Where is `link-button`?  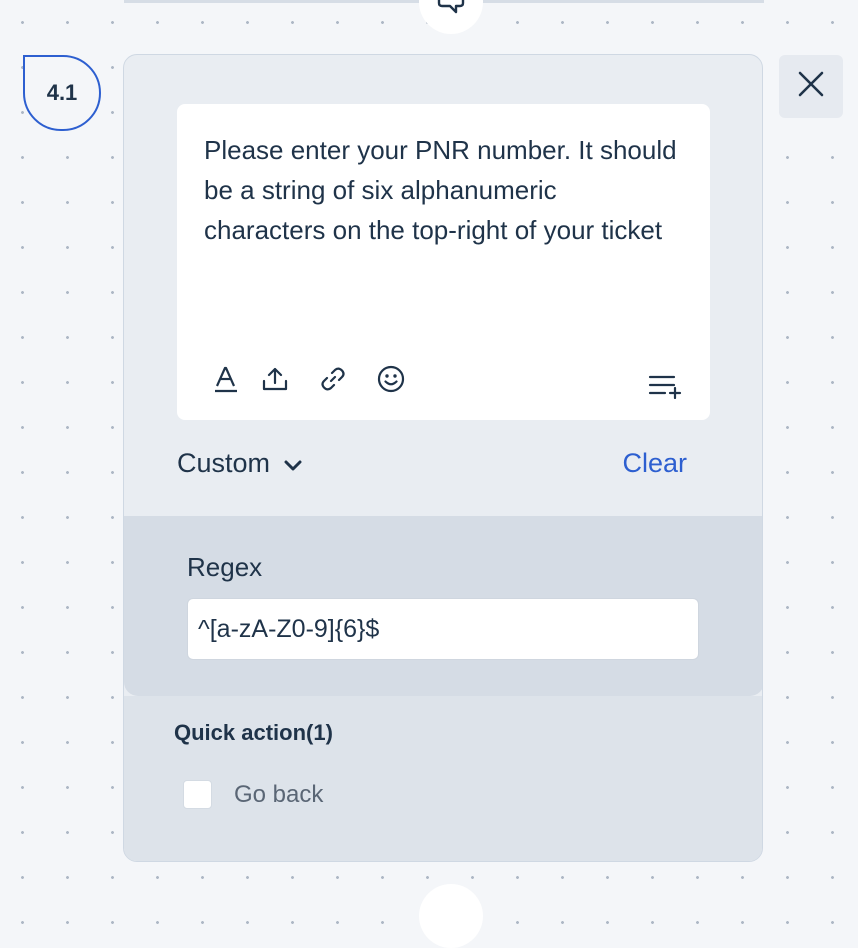
link-button is located at coordinates (333, 381).